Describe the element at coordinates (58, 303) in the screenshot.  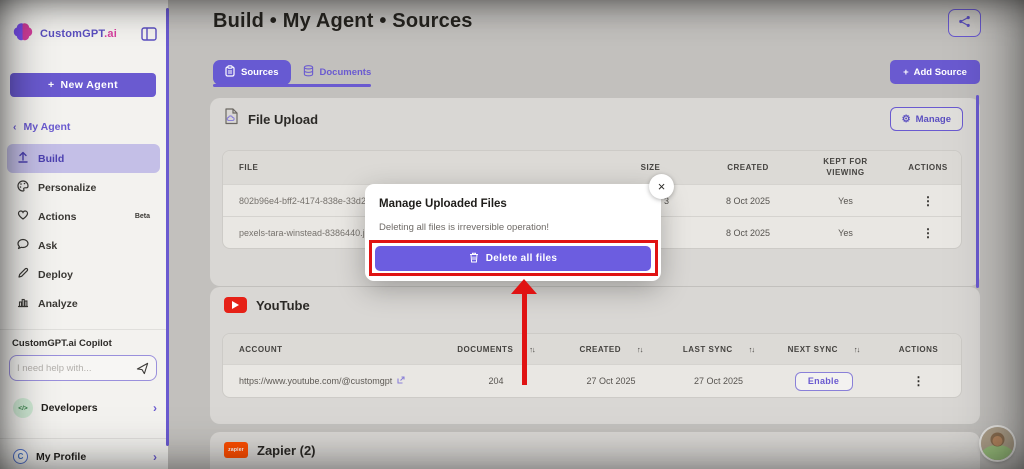
I see `nav-label: Analyze` at that location.